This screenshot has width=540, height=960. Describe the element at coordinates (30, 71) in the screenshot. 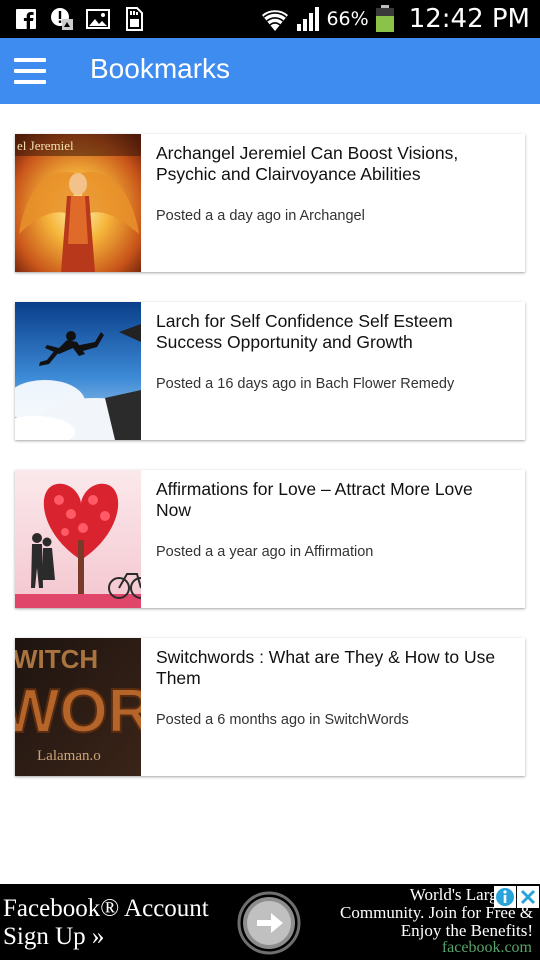

I see `hamburger-menu-icon` at that location.